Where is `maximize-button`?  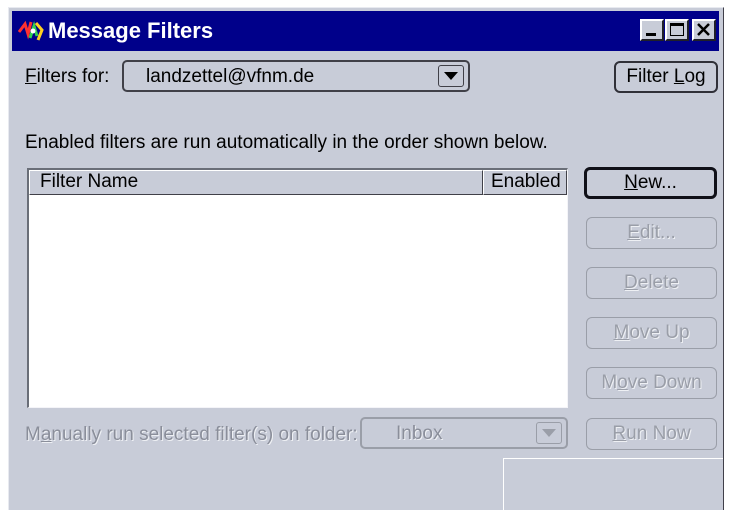
maximize-button is located at coordinates (677, 30).